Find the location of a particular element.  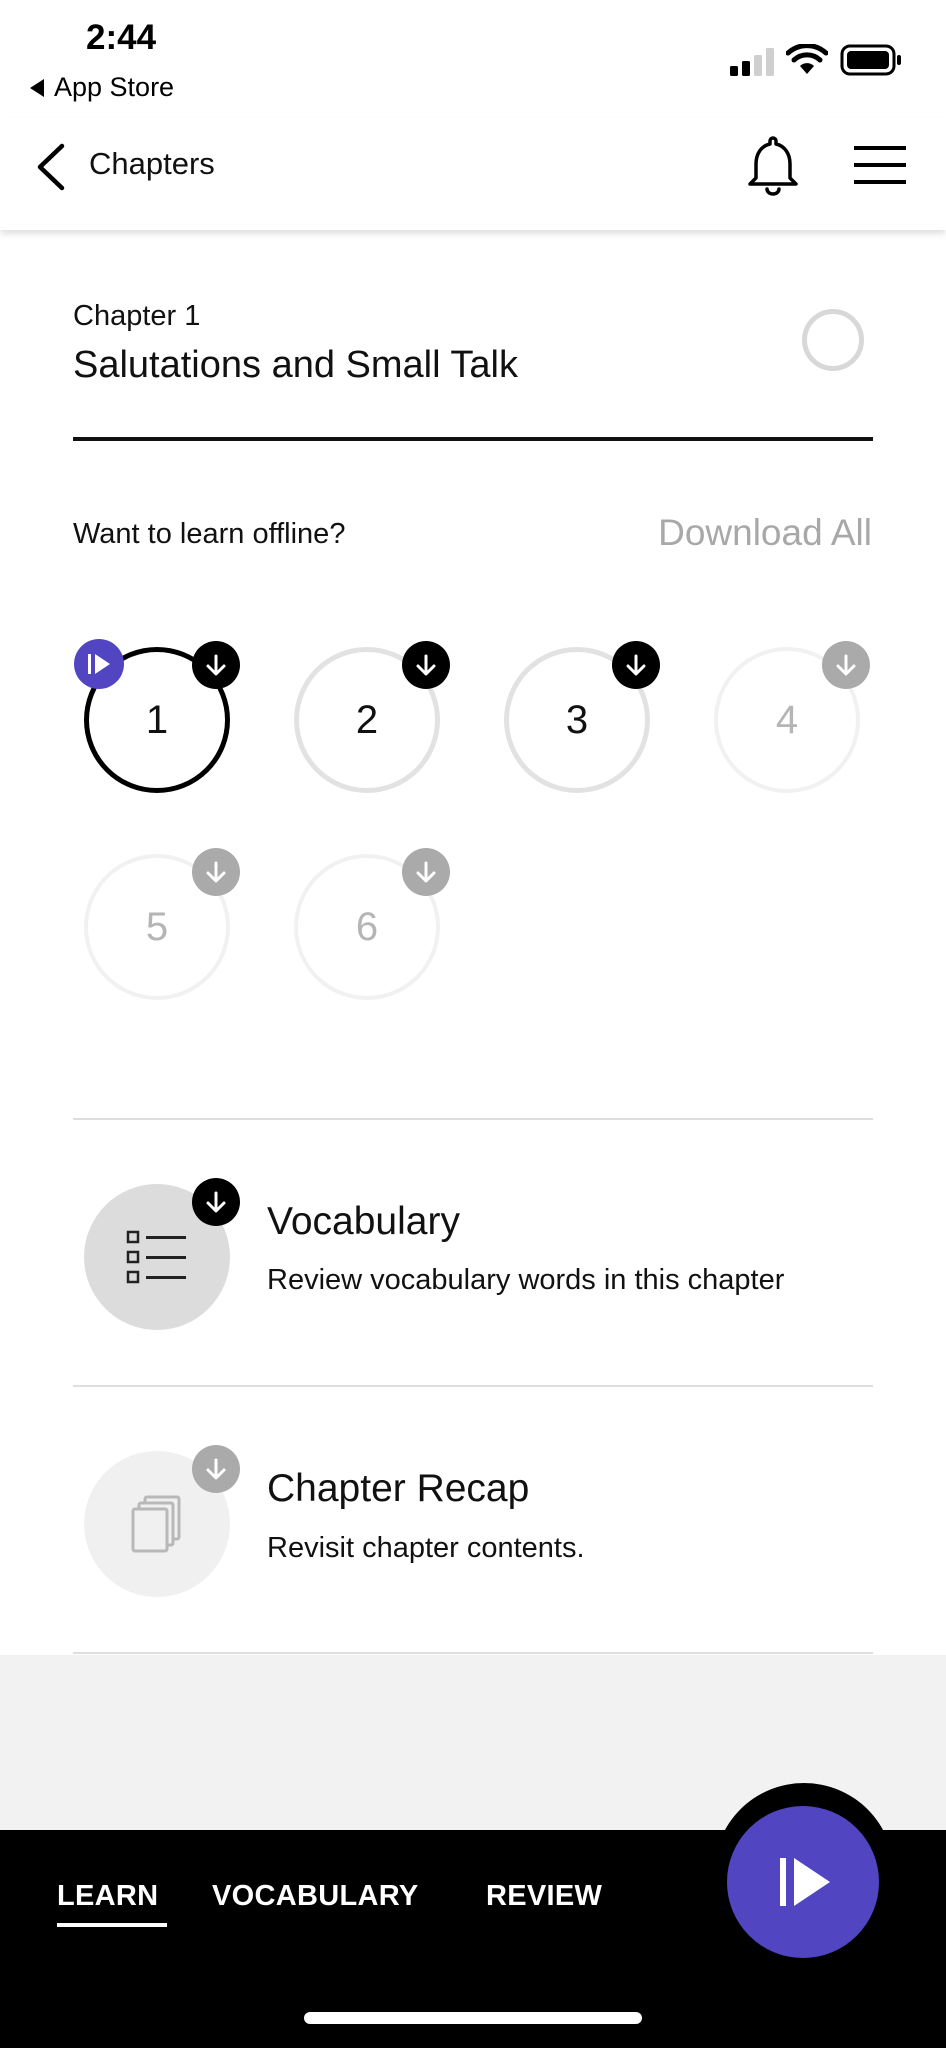

download-lesson-1-icon is located at coordinates (216, 665).